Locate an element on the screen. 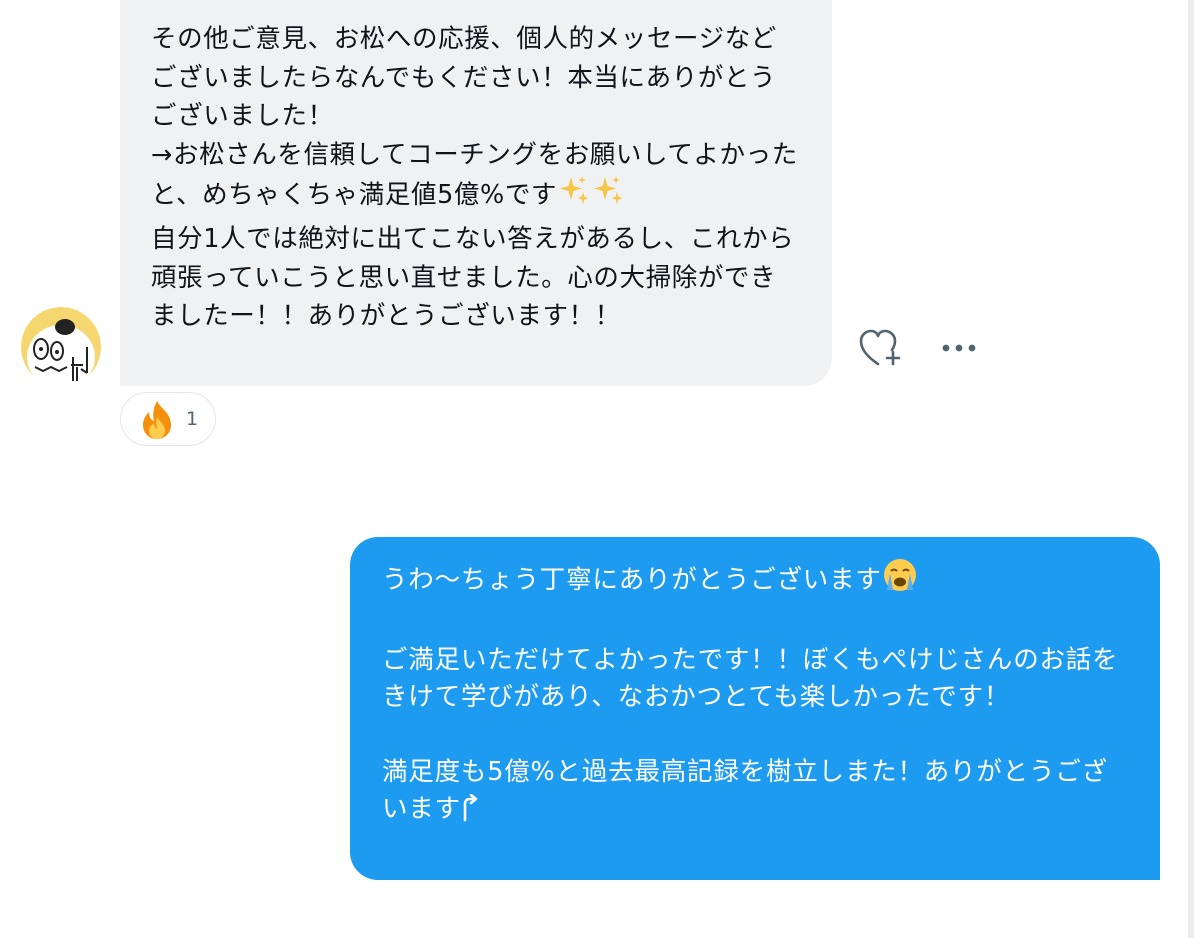  more-options-button is located at coordinates (960, 348).